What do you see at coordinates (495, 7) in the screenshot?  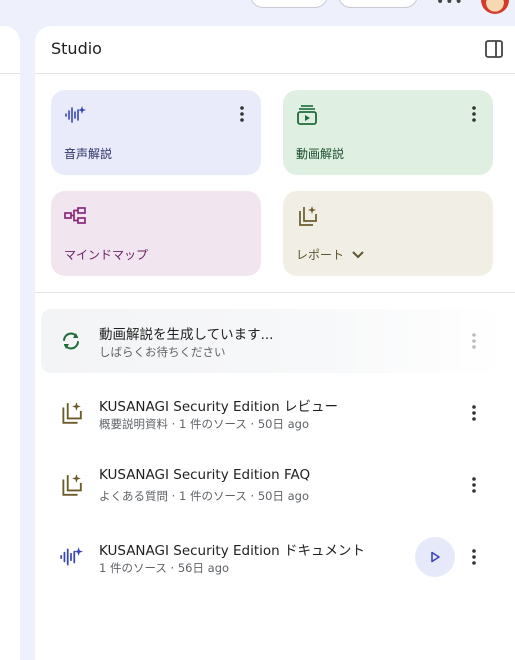 I see `avatar` at bounding box center [495, 7].